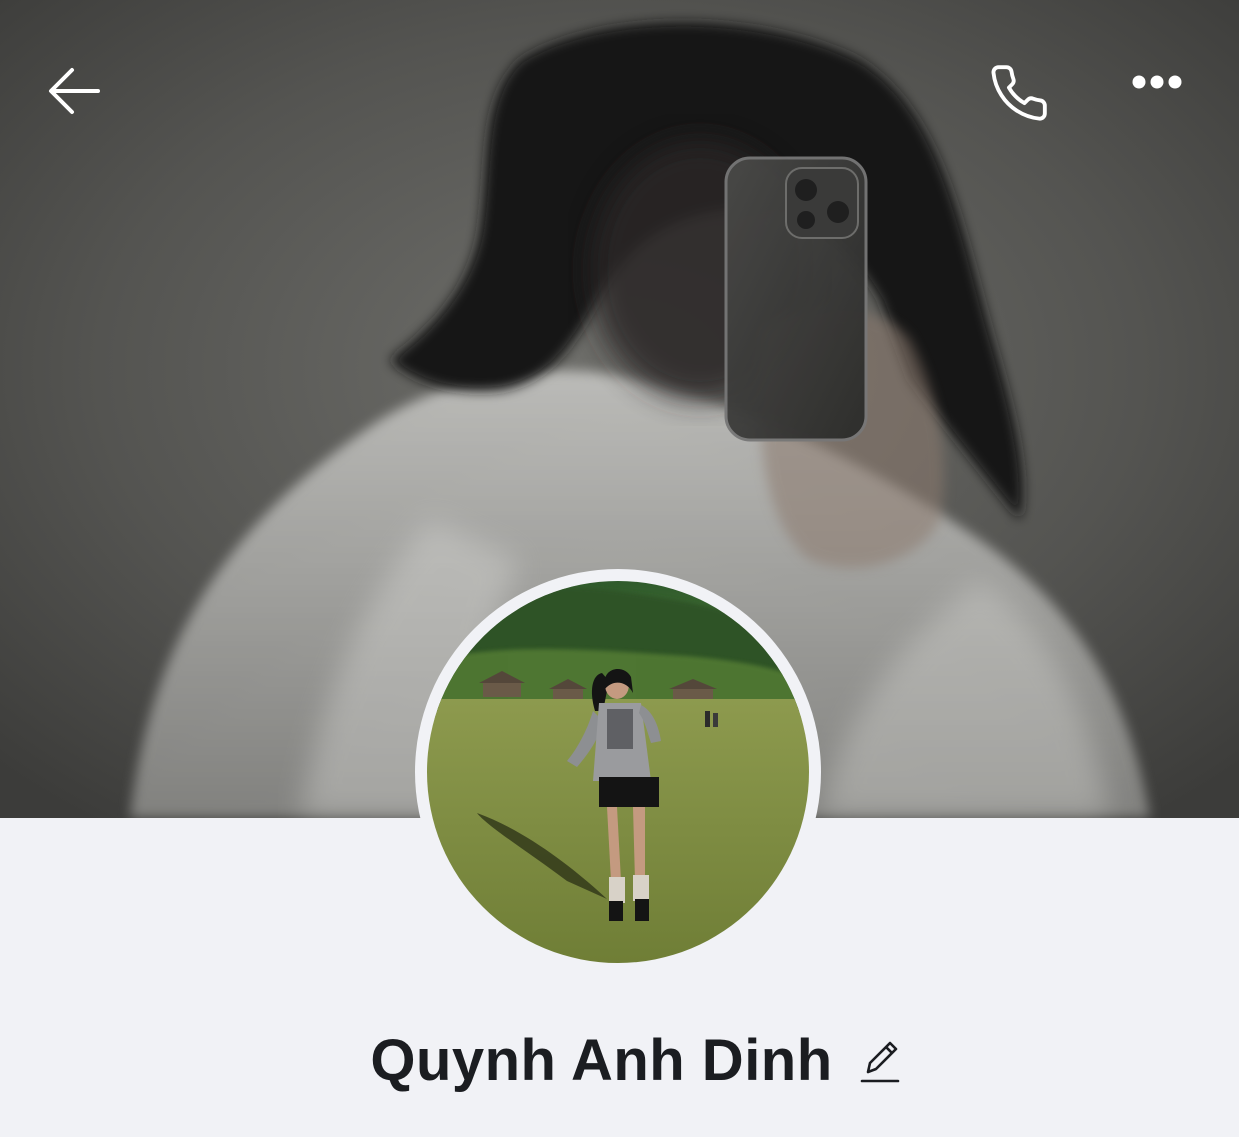 The image size is (1239, 1137). What do you see at coordinates (1157, 82) in the screenshot?
I see `more-horizontal-icon` at bounding box center [1157, 82].